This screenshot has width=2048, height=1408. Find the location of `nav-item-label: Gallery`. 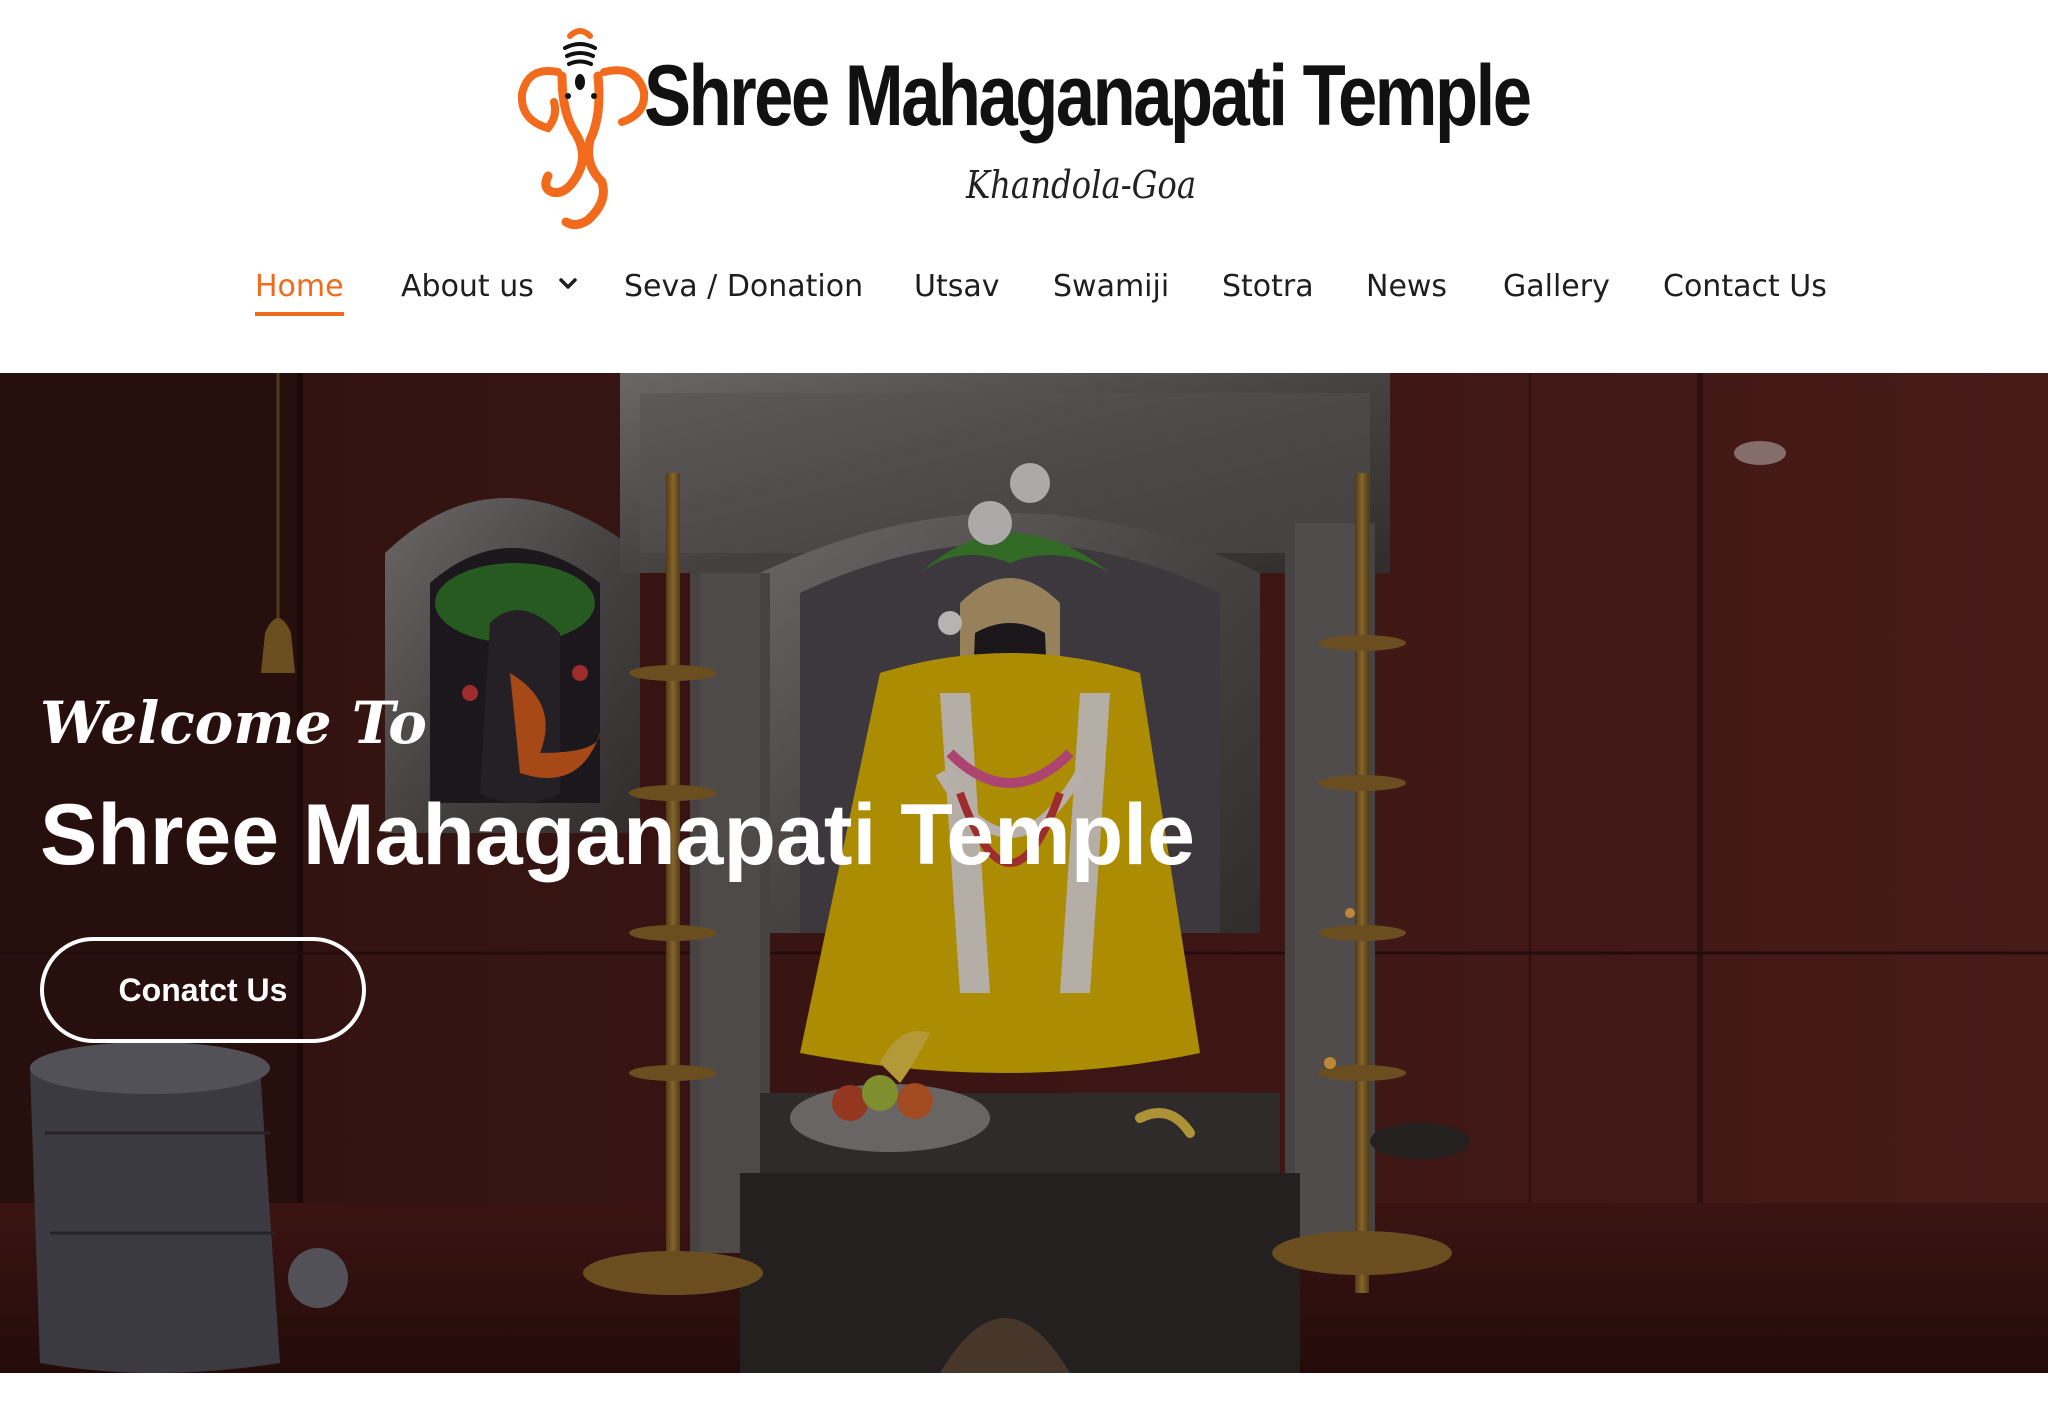

nav-item-label: Gallery is located at coordinates (1556, 286).